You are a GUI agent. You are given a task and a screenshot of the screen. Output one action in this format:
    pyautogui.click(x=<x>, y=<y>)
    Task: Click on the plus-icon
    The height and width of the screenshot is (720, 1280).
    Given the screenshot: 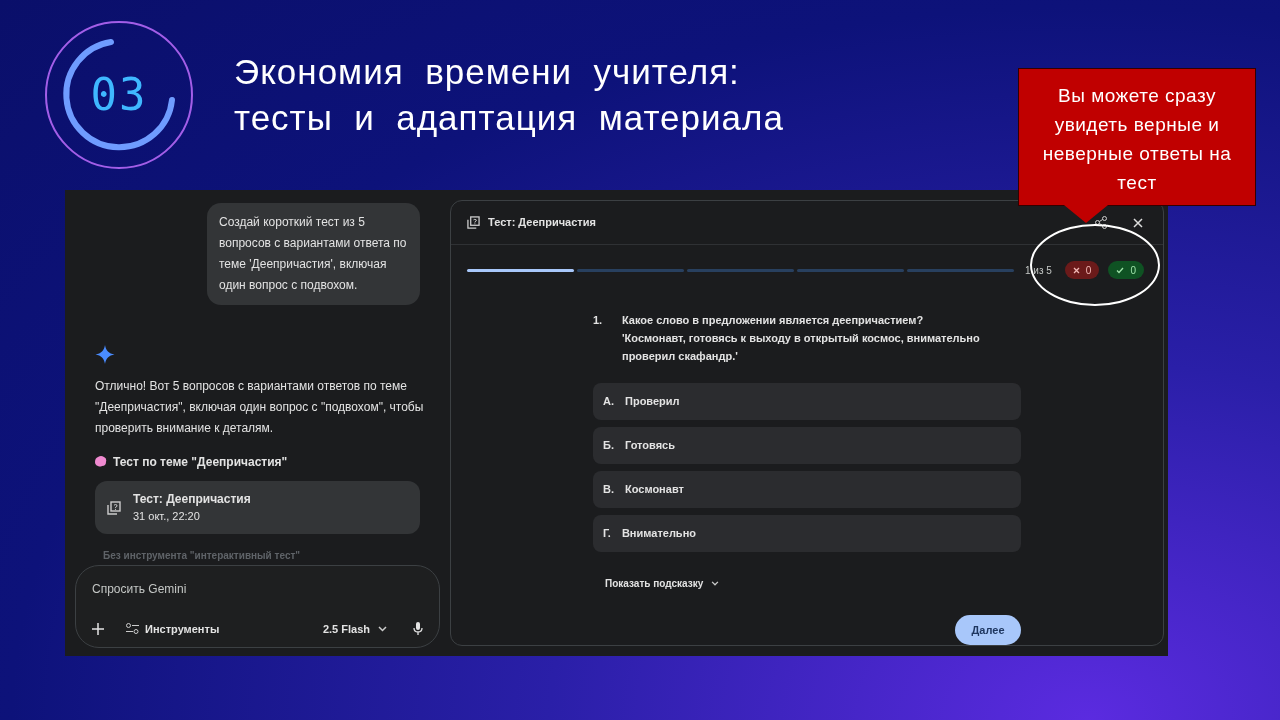 What is the action you would take?
    pyautogui.click(x=98, y=628)
    